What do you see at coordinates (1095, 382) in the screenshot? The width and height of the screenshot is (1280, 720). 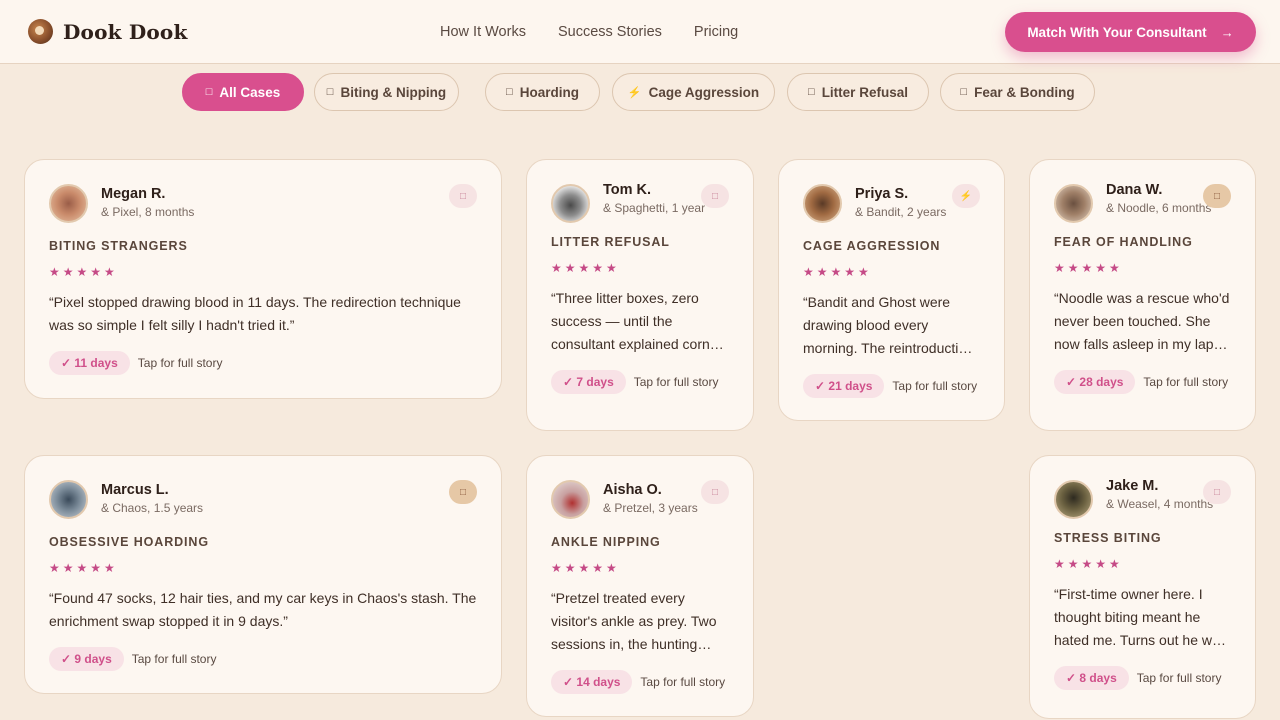 I see `duration-badge: ✓ 28 days` at bounding box center [1095, 382].